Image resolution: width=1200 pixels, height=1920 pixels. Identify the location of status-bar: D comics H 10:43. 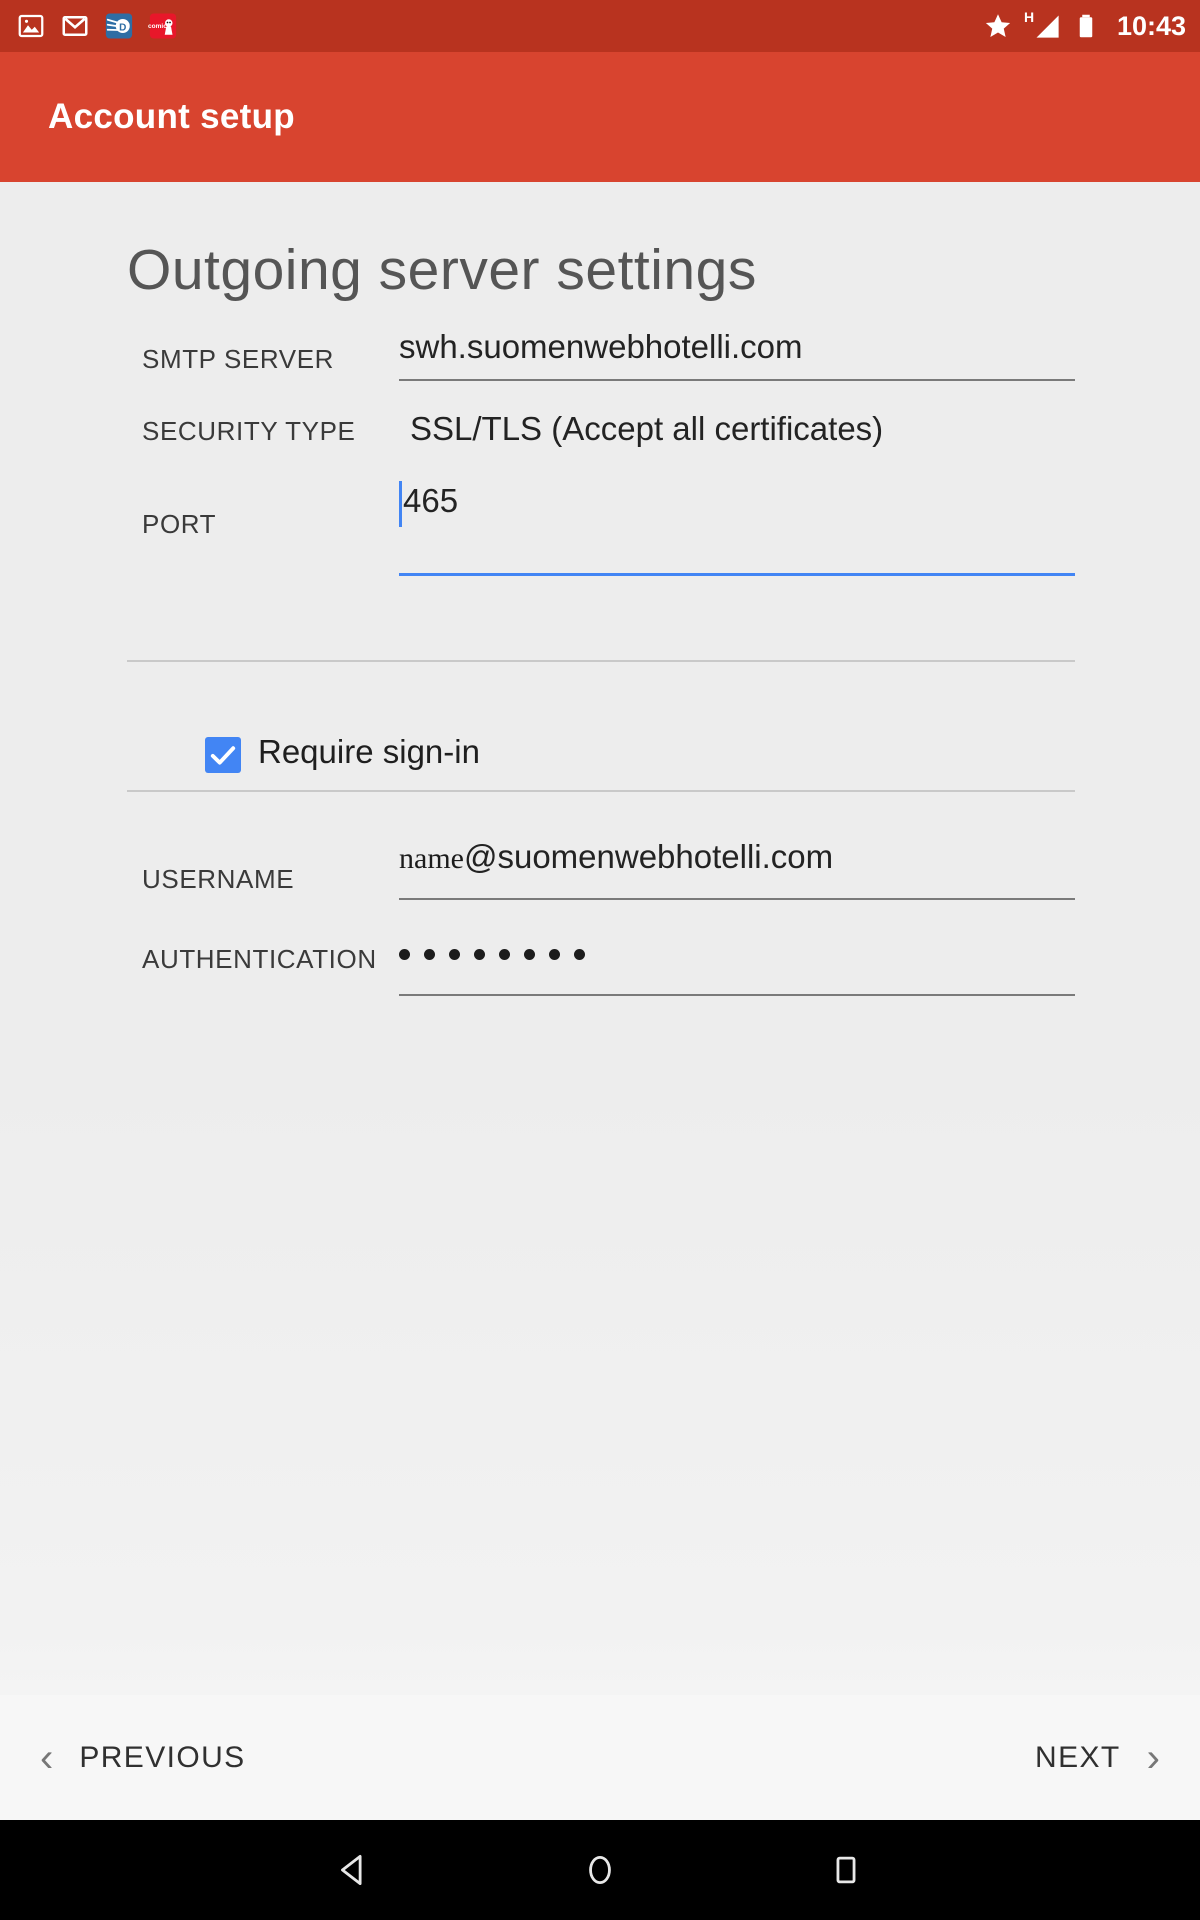
(600, 26).